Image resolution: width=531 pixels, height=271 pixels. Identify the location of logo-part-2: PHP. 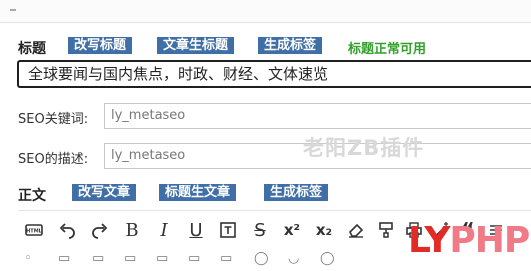
(489, 240).